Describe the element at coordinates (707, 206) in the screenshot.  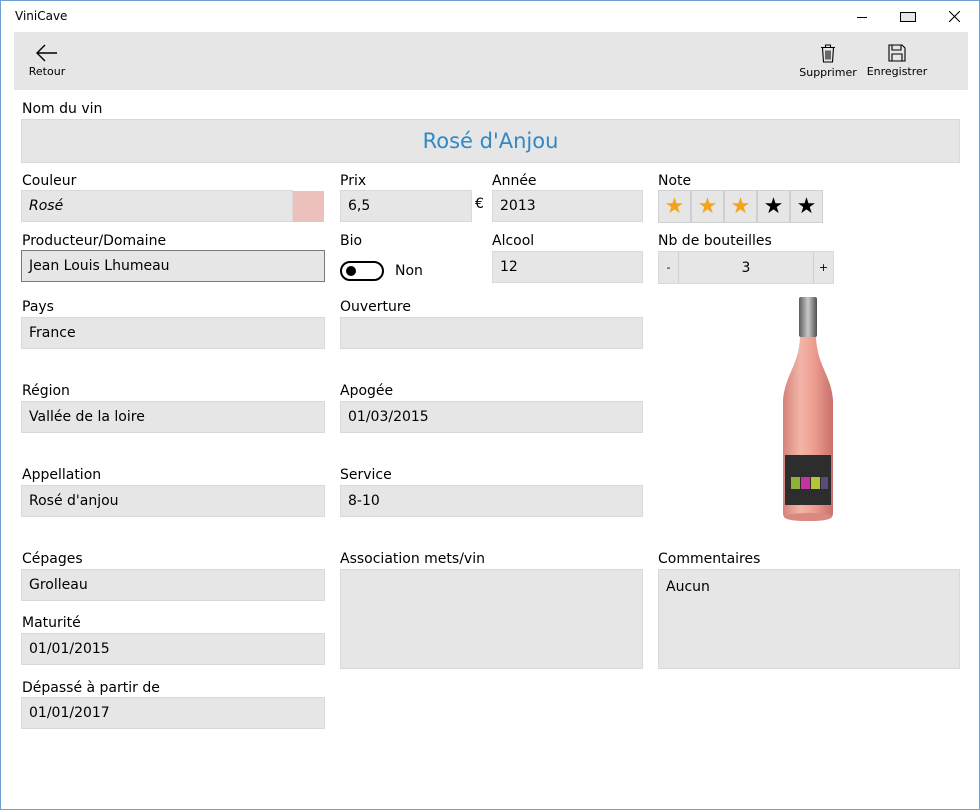
I see `star-2-icon: ★` at that location.